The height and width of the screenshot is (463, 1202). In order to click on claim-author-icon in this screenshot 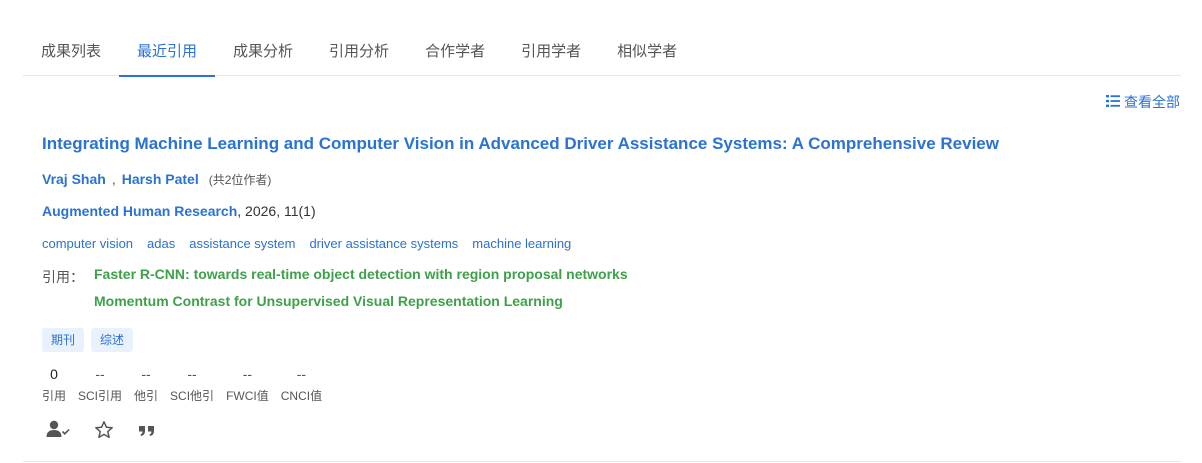, I will do `click(58, 430)`.